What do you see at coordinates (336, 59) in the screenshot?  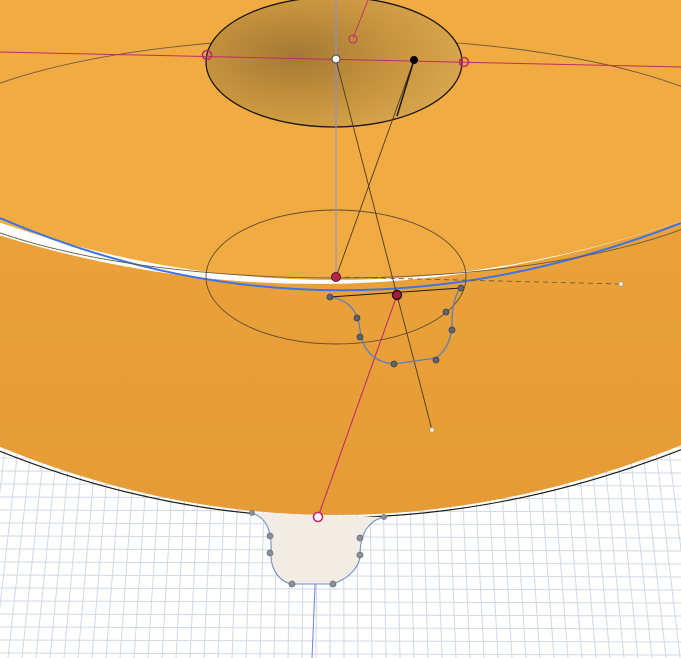 I see `center-point-top` at bounding box center [336, 59].